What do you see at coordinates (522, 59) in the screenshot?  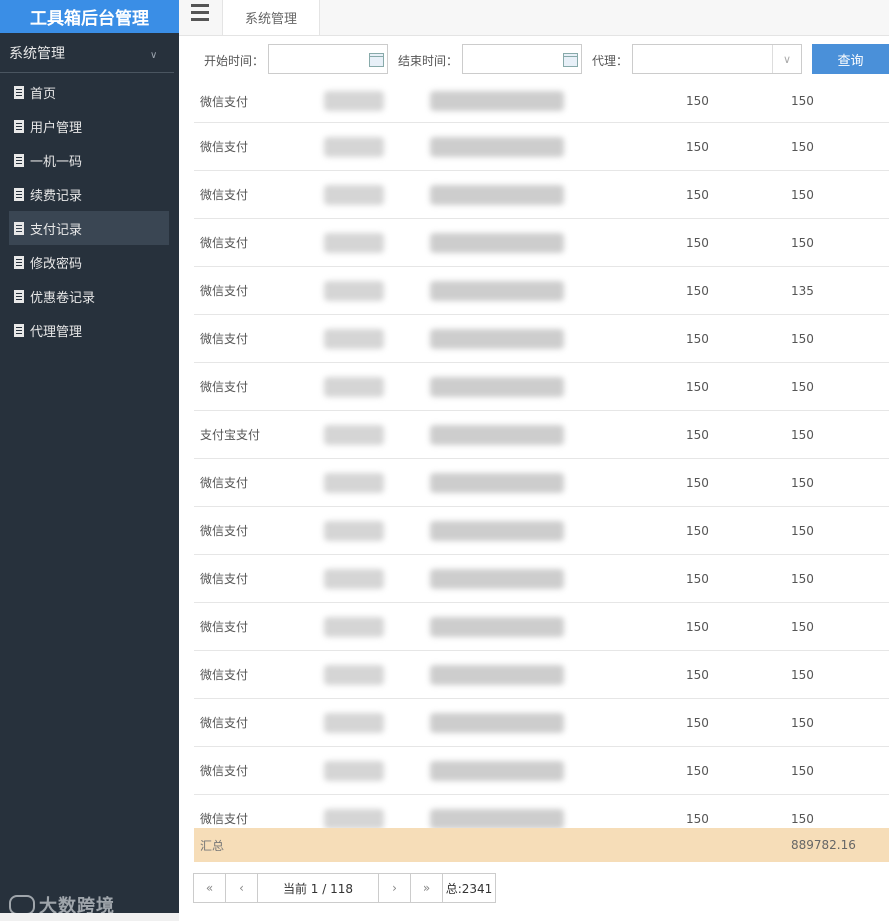 I see `end-time-input` at bounding box center [522, 59].